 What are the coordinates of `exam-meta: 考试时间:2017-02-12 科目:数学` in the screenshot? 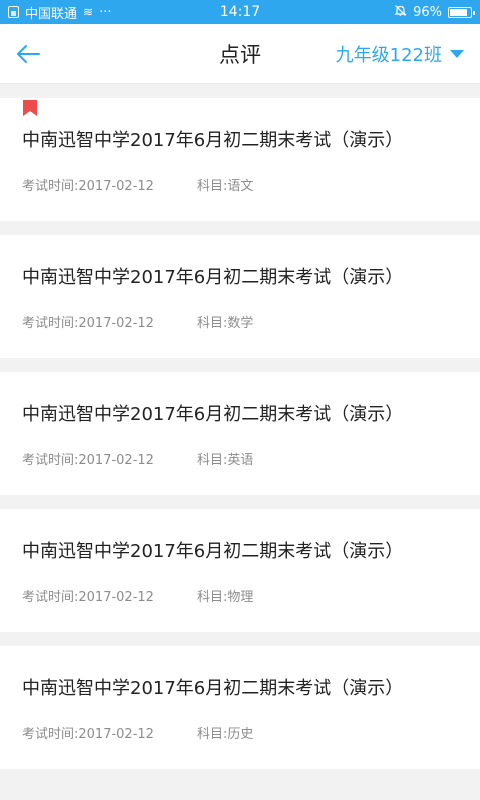 It's located at (137, 321).